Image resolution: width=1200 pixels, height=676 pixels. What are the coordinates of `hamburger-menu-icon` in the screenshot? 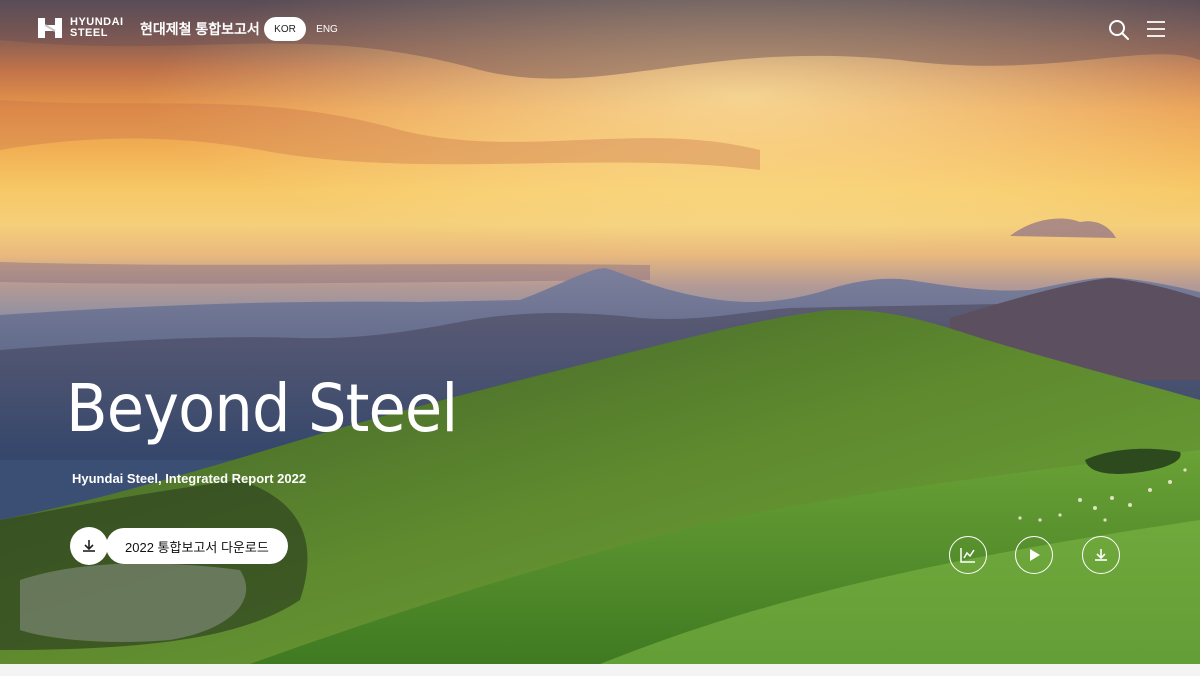 It's located at (1156, 29).